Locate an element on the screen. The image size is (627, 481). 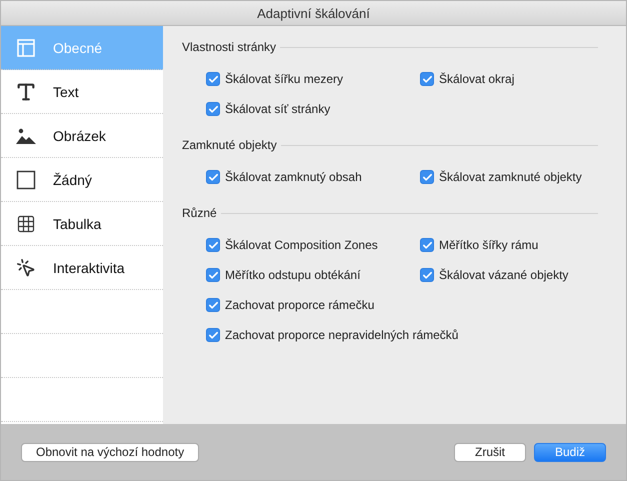
reset-button: Obnovit na výchozí hodnoty is located at coordinates (110, 452).